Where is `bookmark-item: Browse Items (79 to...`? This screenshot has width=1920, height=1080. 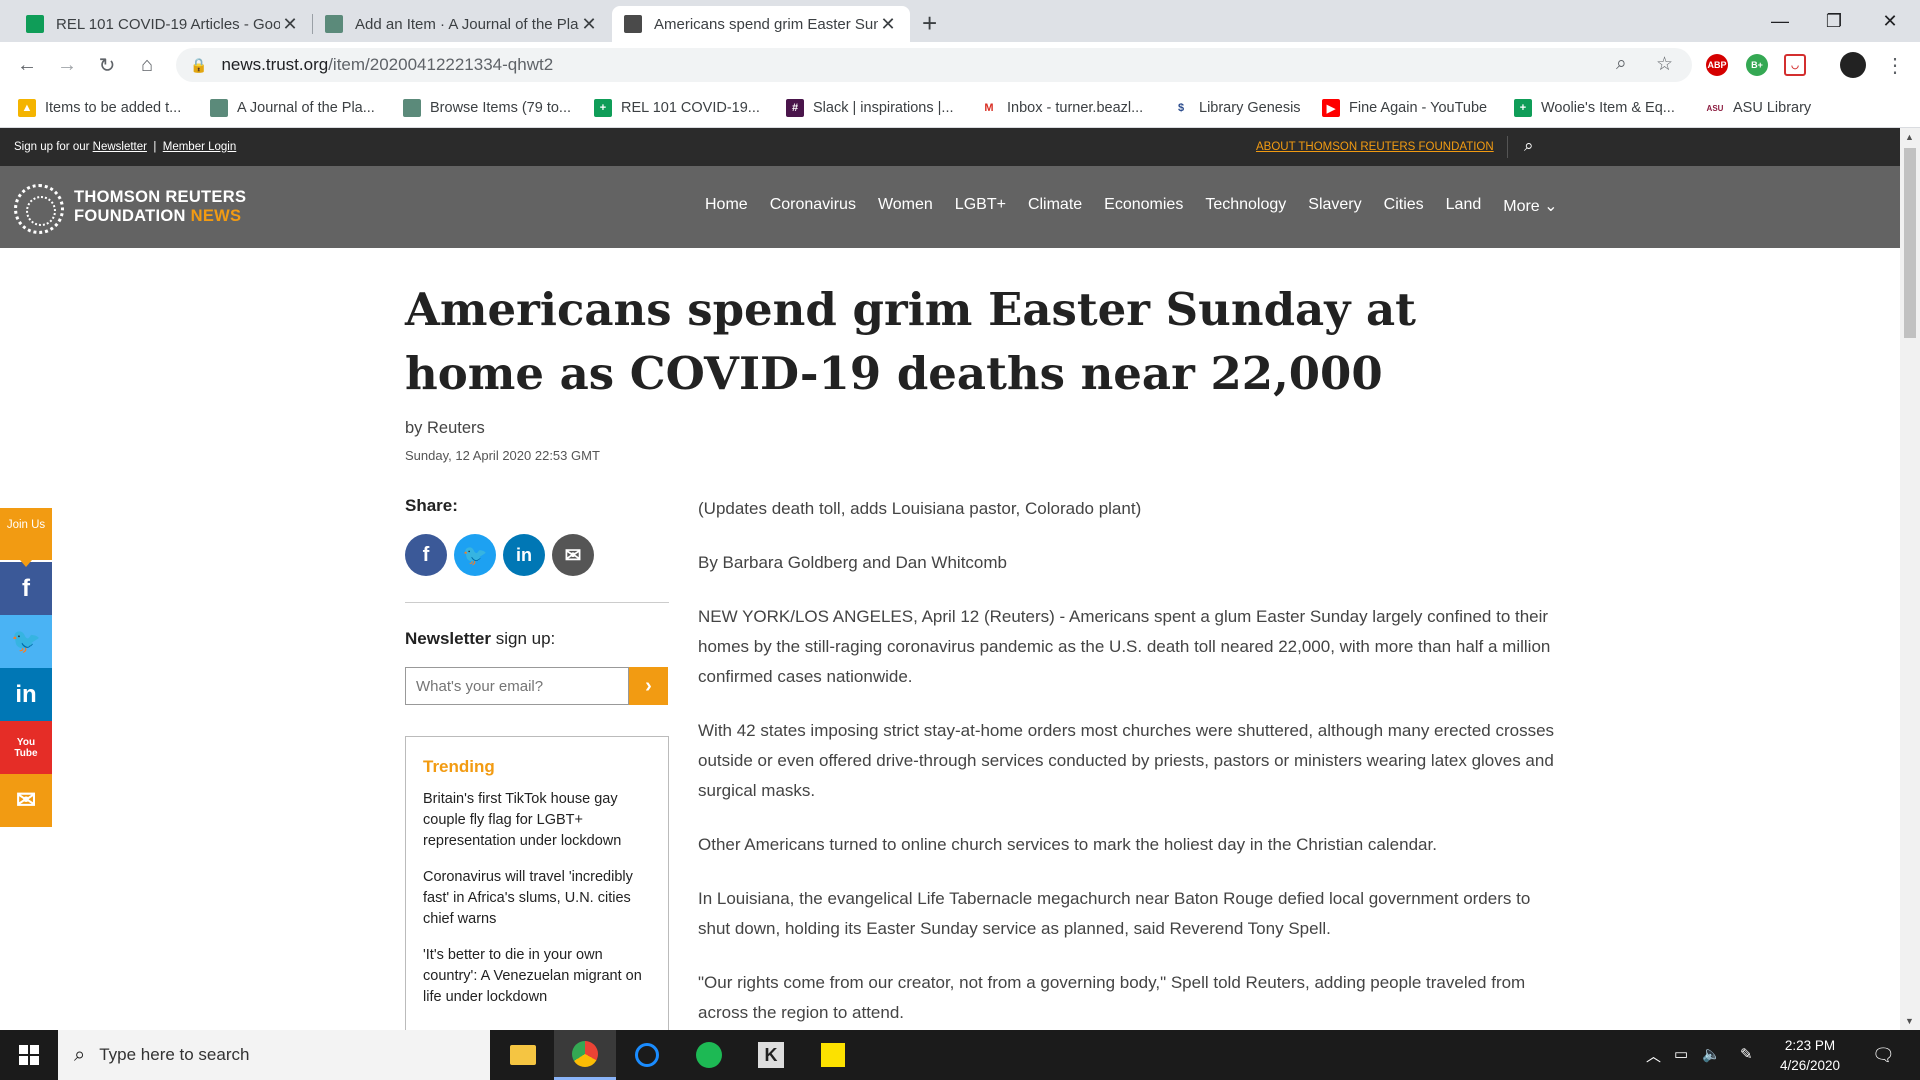 bookmark-item: Browse Items (79 to... is located at coordinates (487, 108).